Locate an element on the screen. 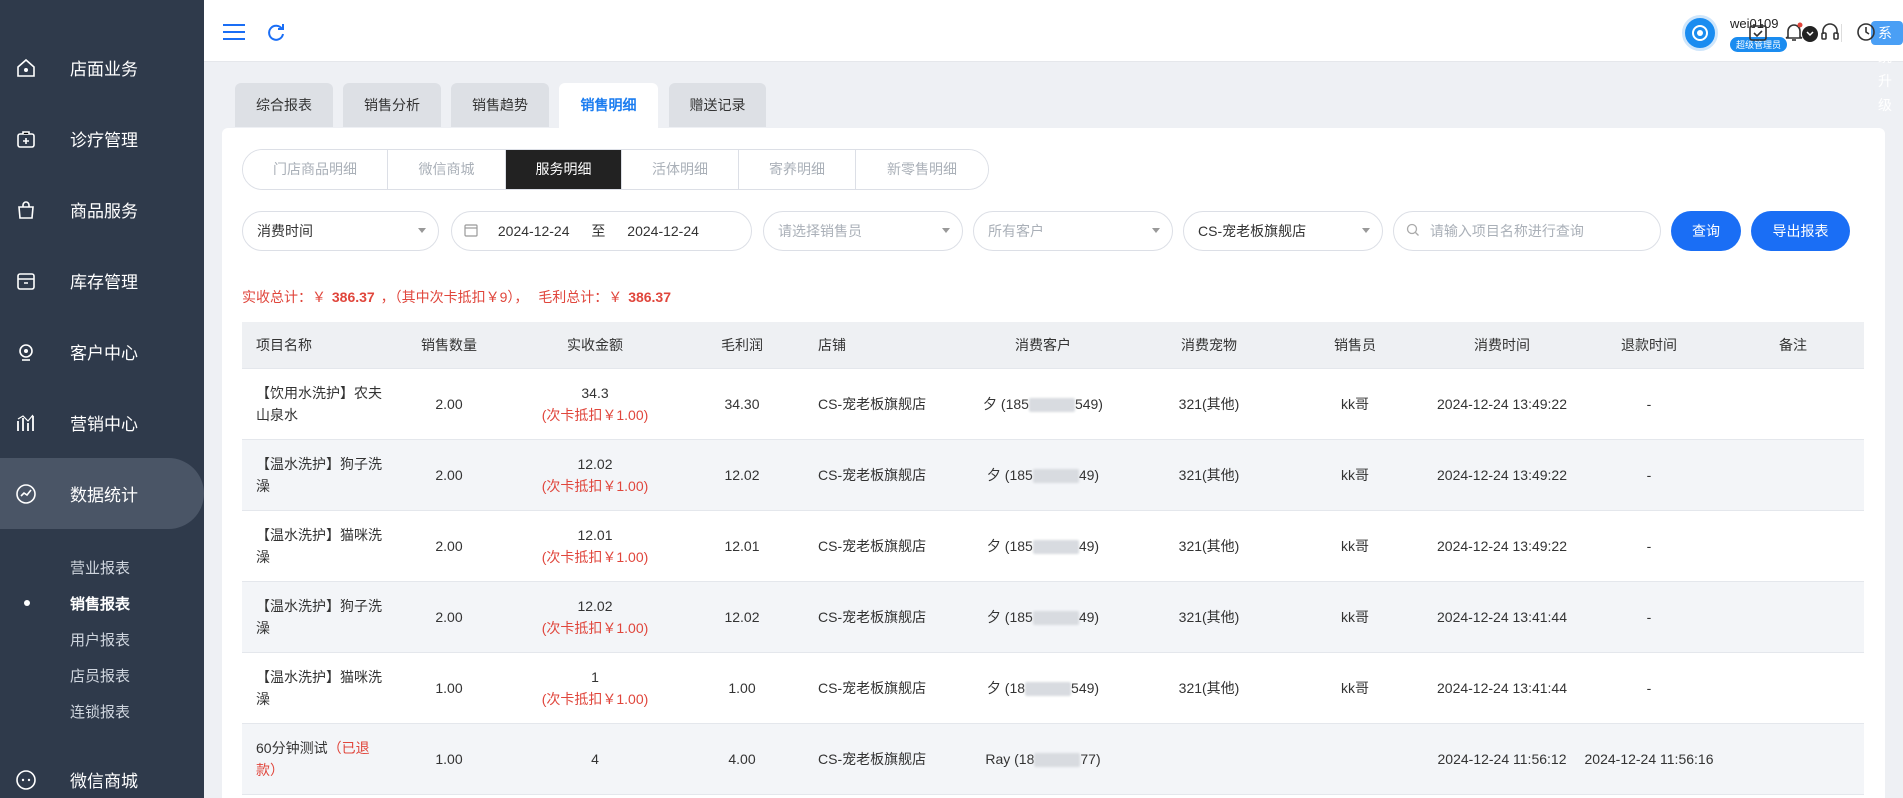 The height and width of the screenshot is (798, 1903). amount-cell: 34.3 (次卡抵扣￥1.00) is located at coordinates (595, 404).